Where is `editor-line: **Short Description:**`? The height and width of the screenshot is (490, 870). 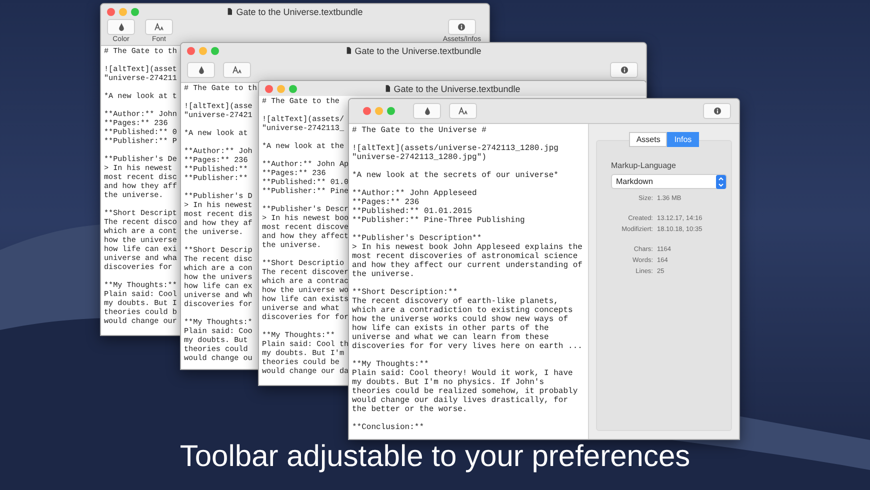 editor-line: **Short Description:** is located at coordinates (405, 292).